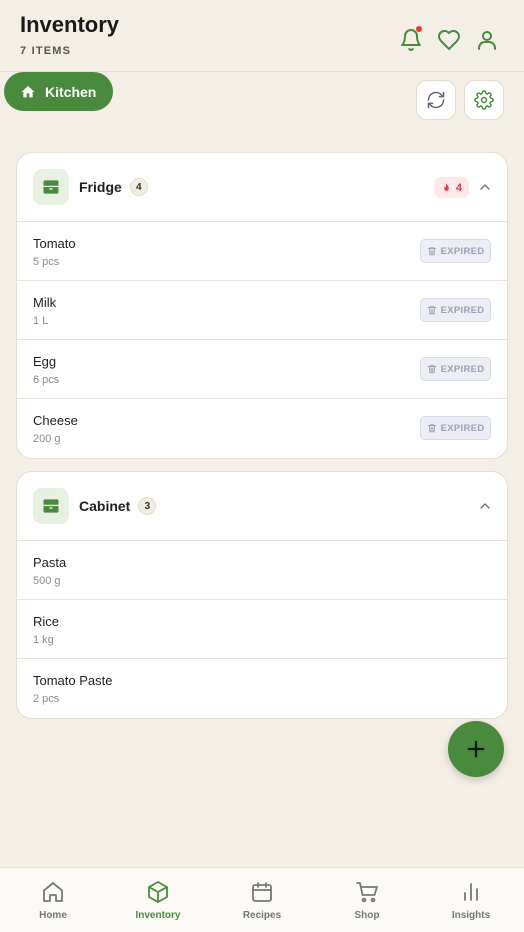  What do you see at coordinates (41, 321) in the screenshot?
I see `item-quantity: 1 L` at bounding box center [41, 321].